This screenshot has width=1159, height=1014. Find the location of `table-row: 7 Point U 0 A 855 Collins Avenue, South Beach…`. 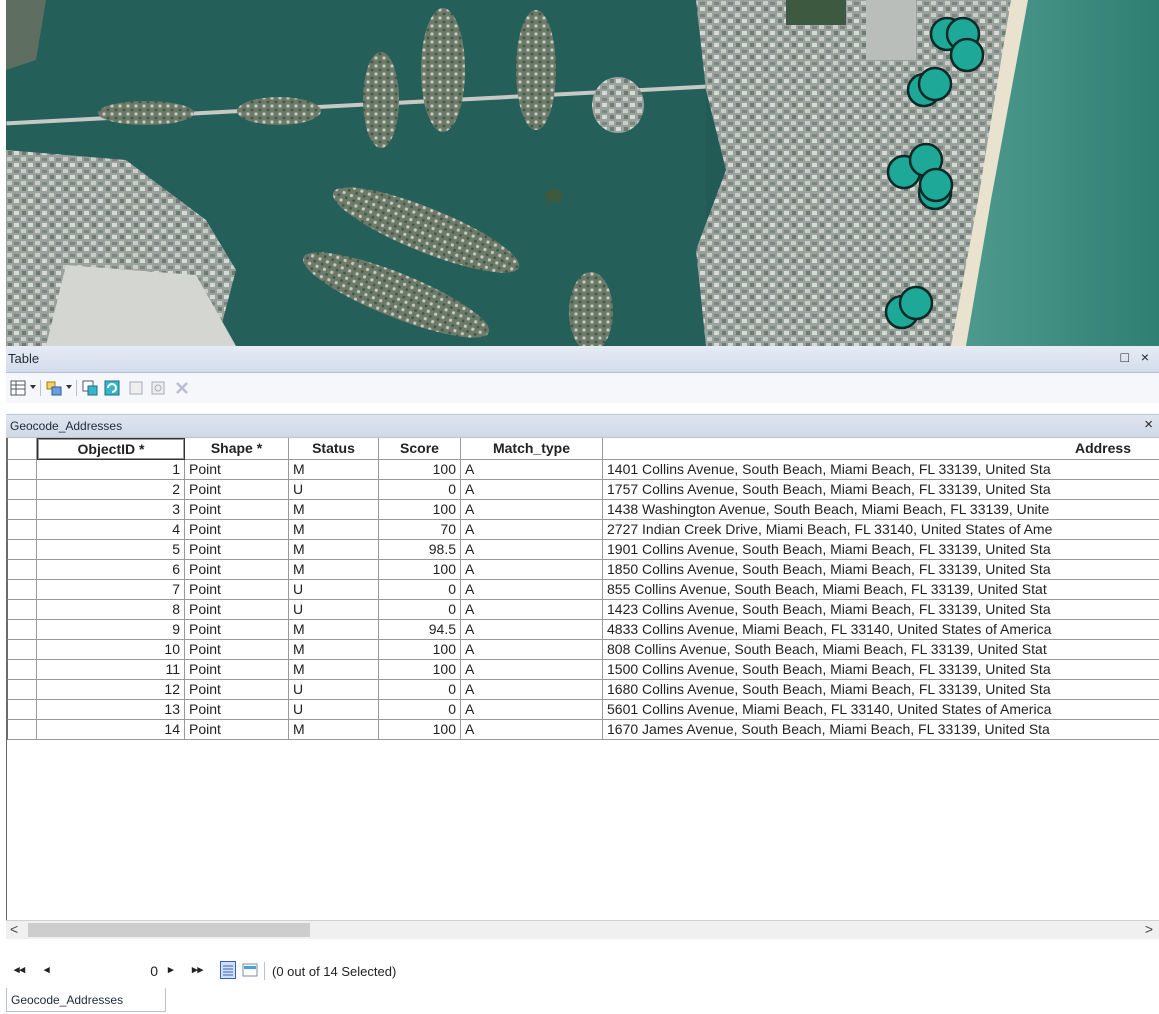

table-row: 7 Point U 0 A 855 Collins Avenue, South Beach… is located at coordinates (583, 590).